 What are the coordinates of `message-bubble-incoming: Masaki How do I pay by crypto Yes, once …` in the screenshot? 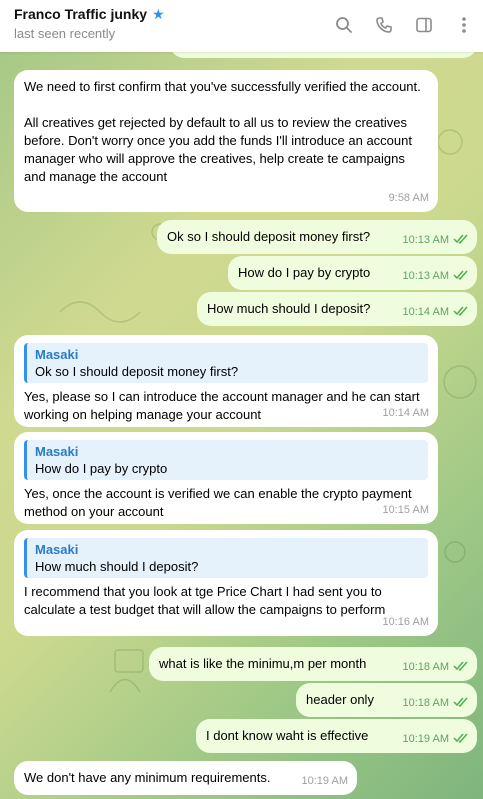 It's located at (226, 478).